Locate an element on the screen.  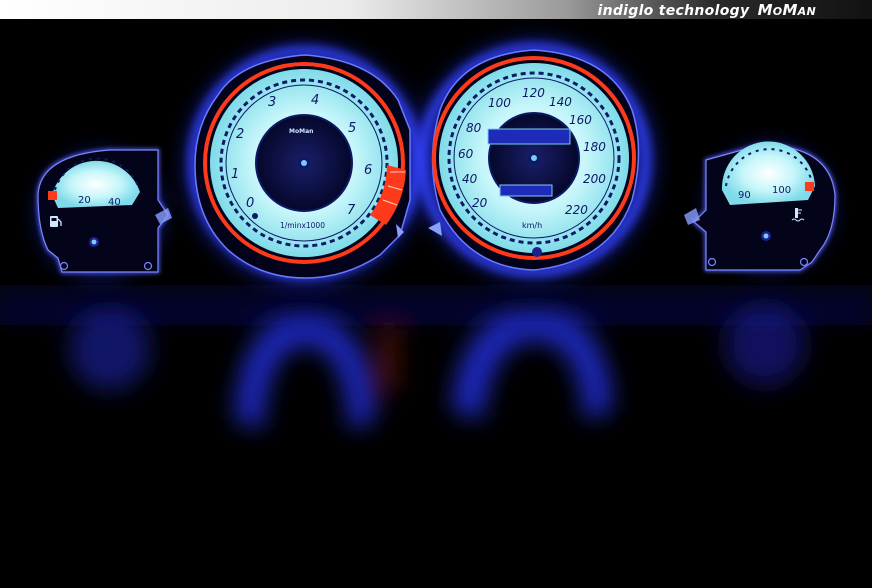
speed-label-100: 100 is located at coordinates (499, 103).